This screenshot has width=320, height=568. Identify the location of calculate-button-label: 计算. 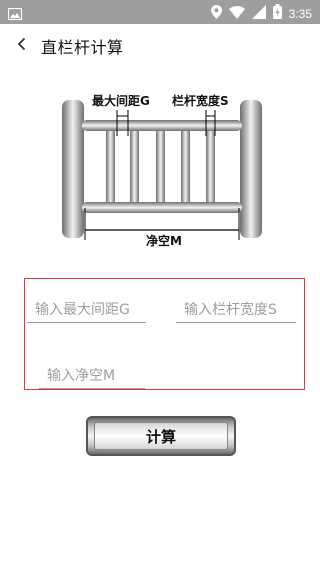
(161, 436).